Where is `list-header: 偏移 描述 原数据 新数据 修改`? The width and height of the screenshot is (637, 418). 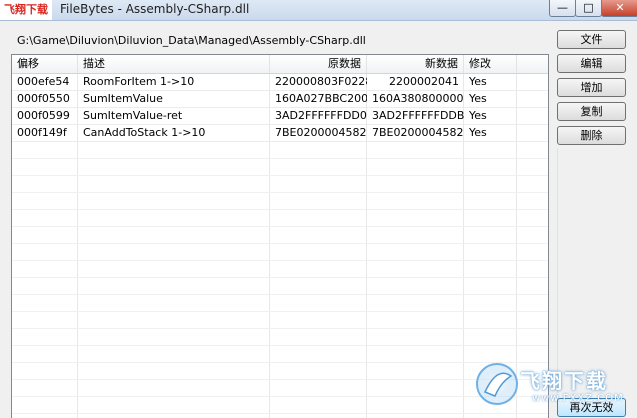 list-header: 偏移 描述 原数据 新数据 修改 is located at coordinates (280, 64).